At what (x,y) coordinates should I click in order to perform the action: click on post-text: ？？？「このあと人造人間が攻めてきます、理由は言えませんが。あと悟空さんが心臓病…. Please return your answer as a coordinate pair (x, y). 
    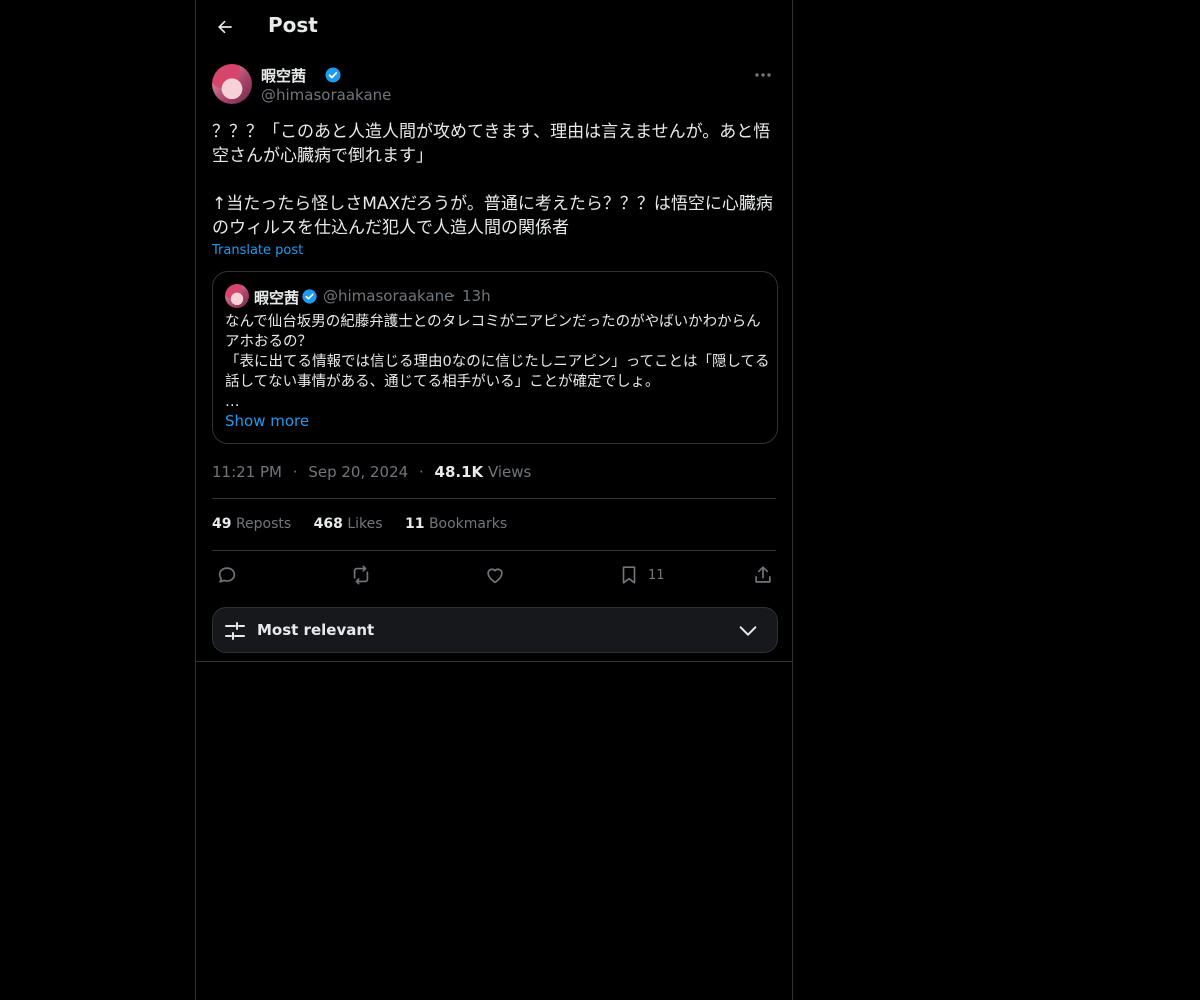
    Looking at the image, I should click on (492, 180).